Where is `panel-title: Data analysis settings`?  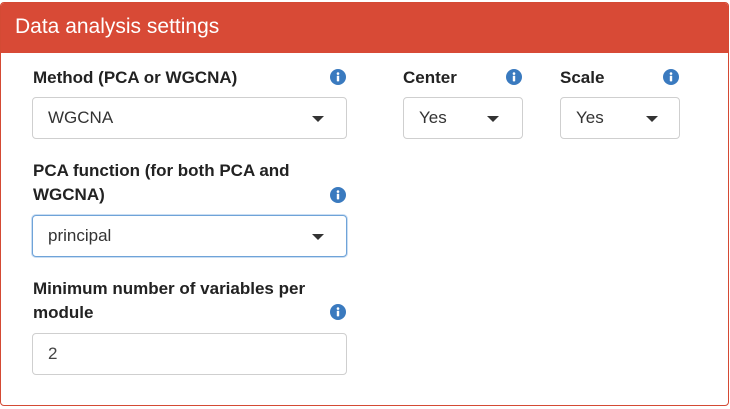
panel-title: Data analysis settings is located at coordinates (117, 26).